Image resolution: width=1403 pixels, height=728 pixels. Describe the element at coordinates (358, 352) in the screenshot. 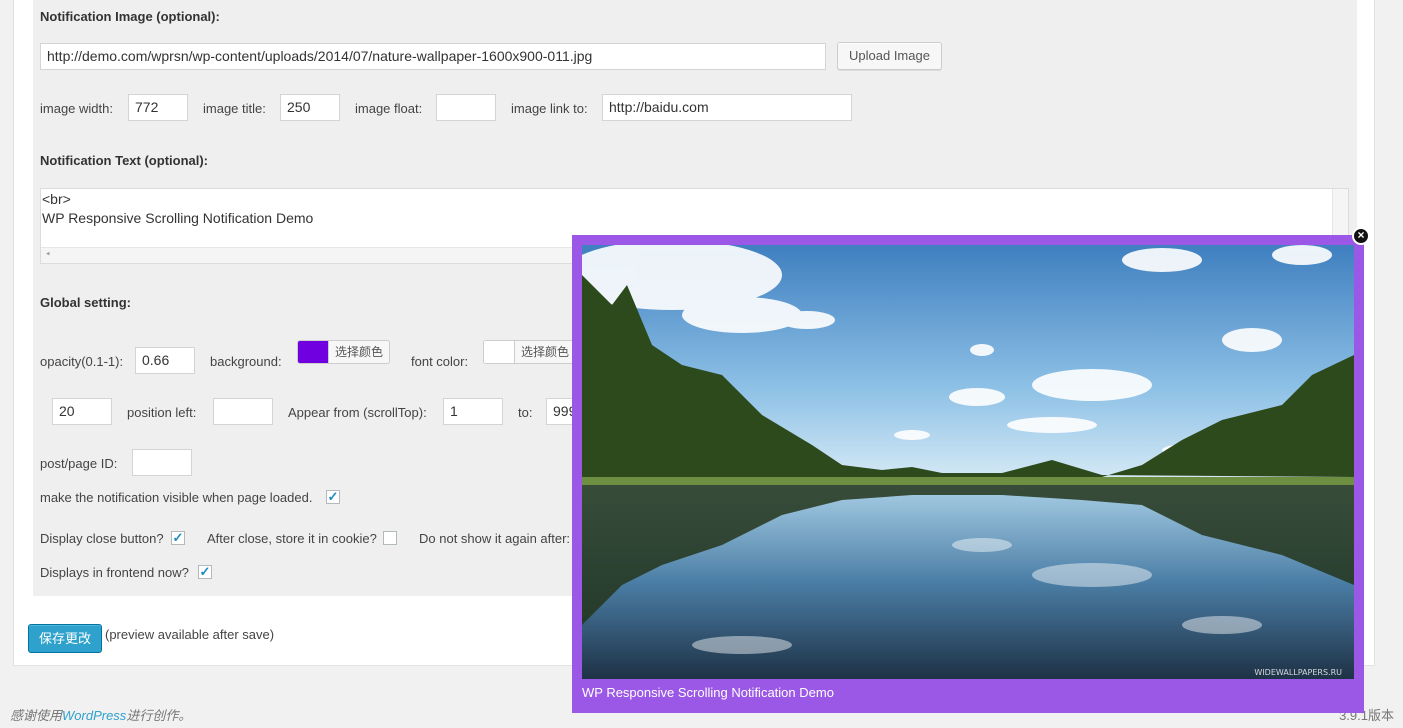

I see `background-color-button: 选择颜色` at that location.